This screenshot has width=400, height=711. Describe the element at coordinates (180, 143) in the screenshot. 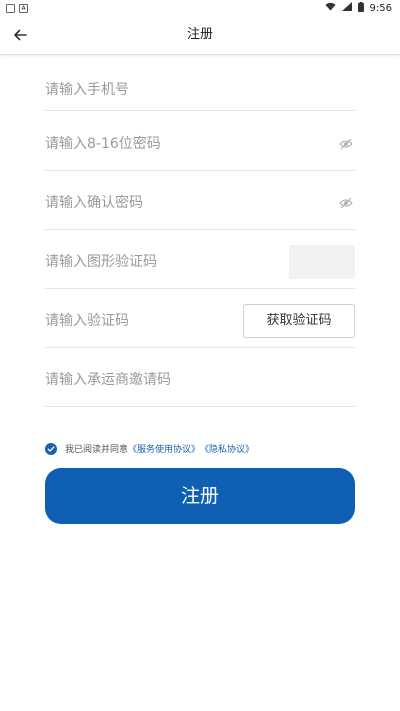

I see `password-input` at that location.